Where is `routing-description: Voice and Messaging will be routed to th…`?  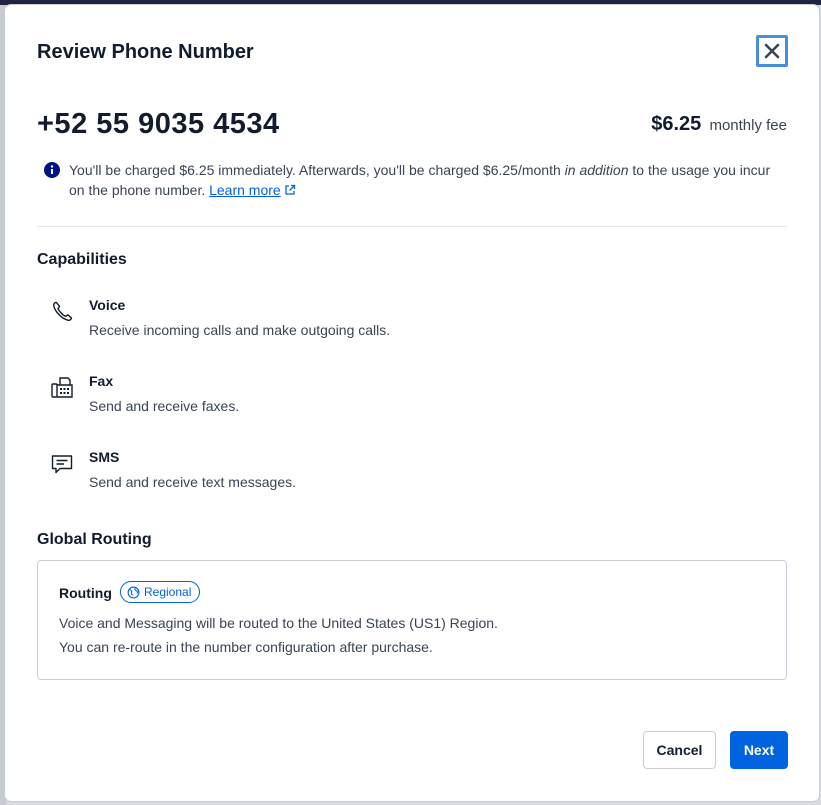
routing-description: Voice and Messaging will be routed to th… is located at coordinates (278, 623).